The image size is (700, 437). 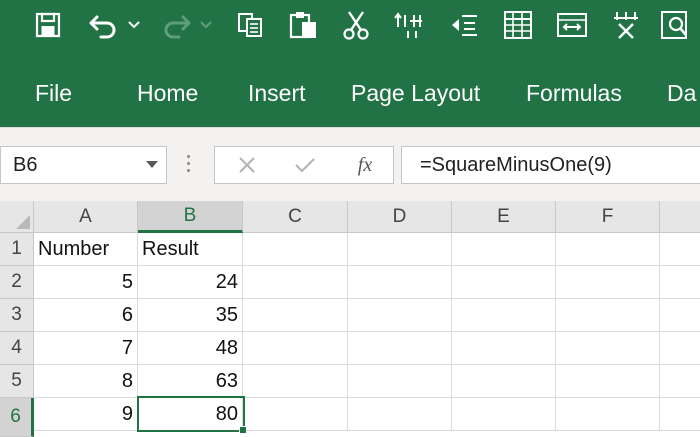 What do you see at coordinates (680, 25) in the screenshot?
I see `find-icon` at bounding box center [680, 25].